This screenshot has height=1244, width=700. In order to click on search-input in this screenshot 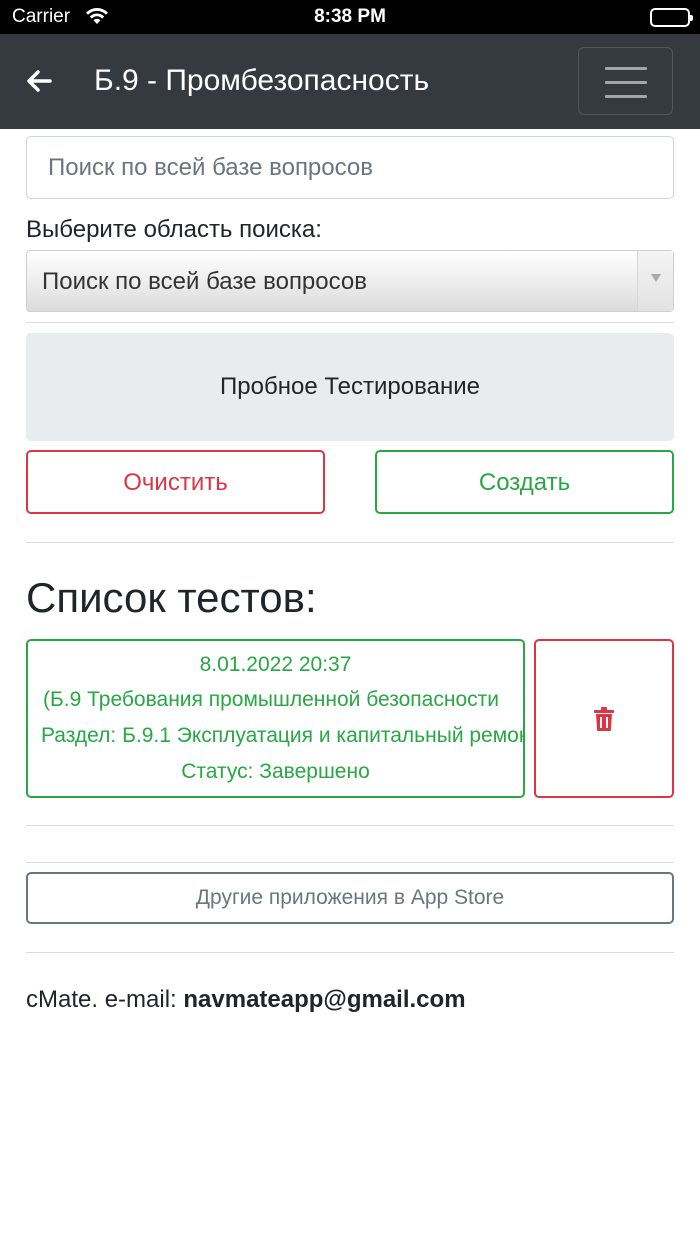, I will do `click(350, 167)`.